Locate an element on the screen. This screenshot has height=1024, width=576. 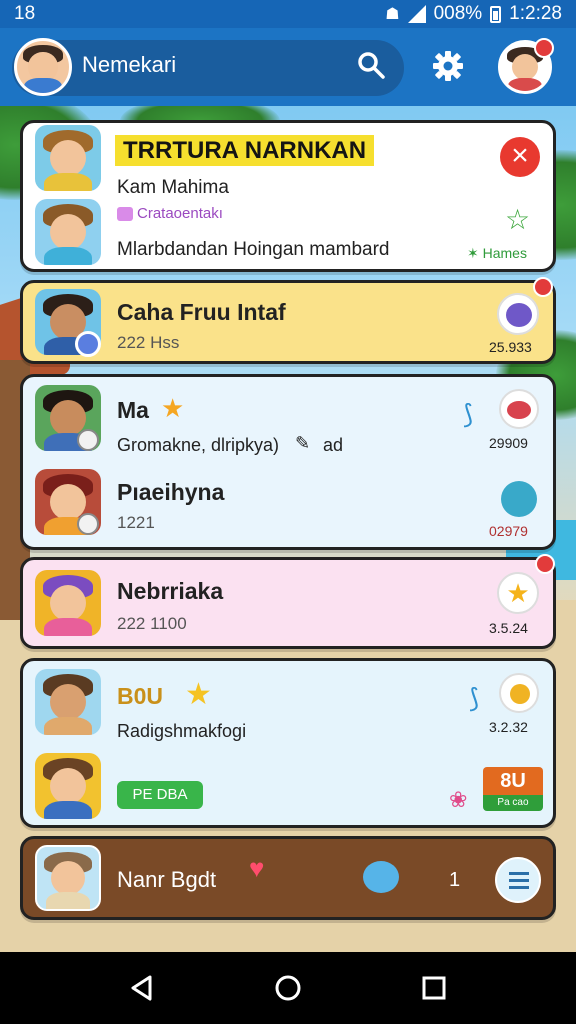
contact-name: B0U is located at coordinates (140, 696).